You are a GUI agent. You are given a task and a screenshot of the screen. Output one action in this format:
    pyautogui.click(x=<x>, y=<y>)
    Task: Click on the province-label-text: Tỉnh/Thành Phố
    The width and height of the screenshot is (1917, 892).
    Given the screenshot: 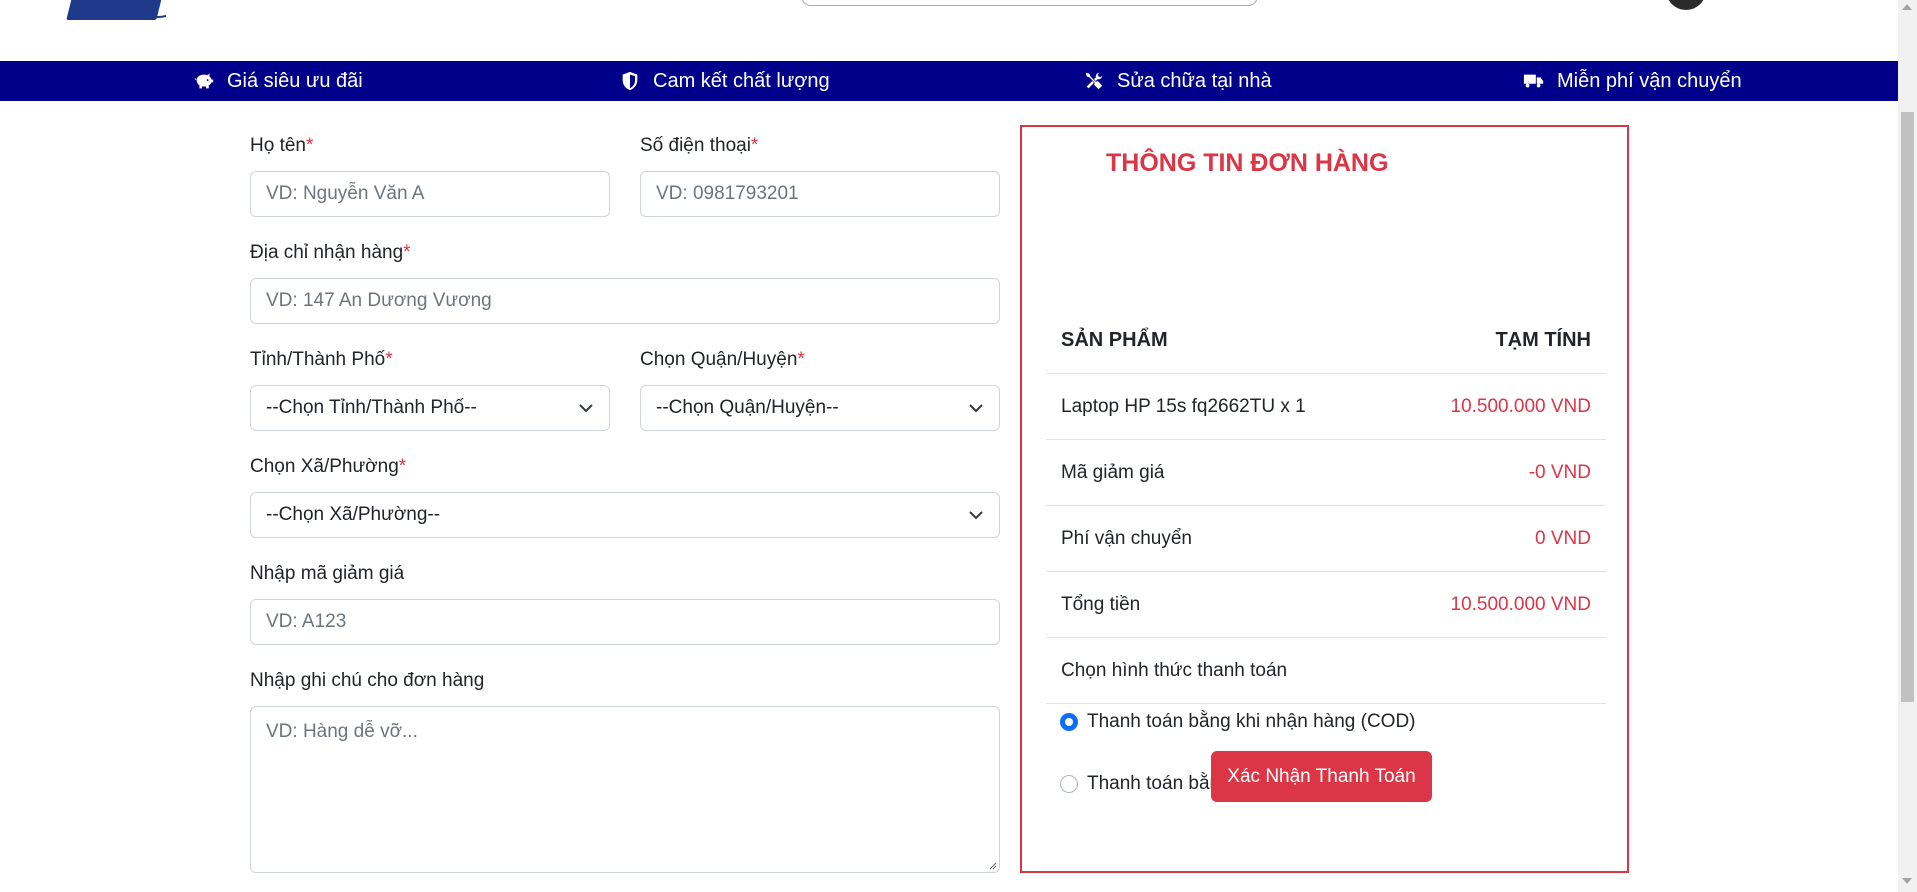 What is the action you would take?
    pyautogui.click(x=318, y=359)
    